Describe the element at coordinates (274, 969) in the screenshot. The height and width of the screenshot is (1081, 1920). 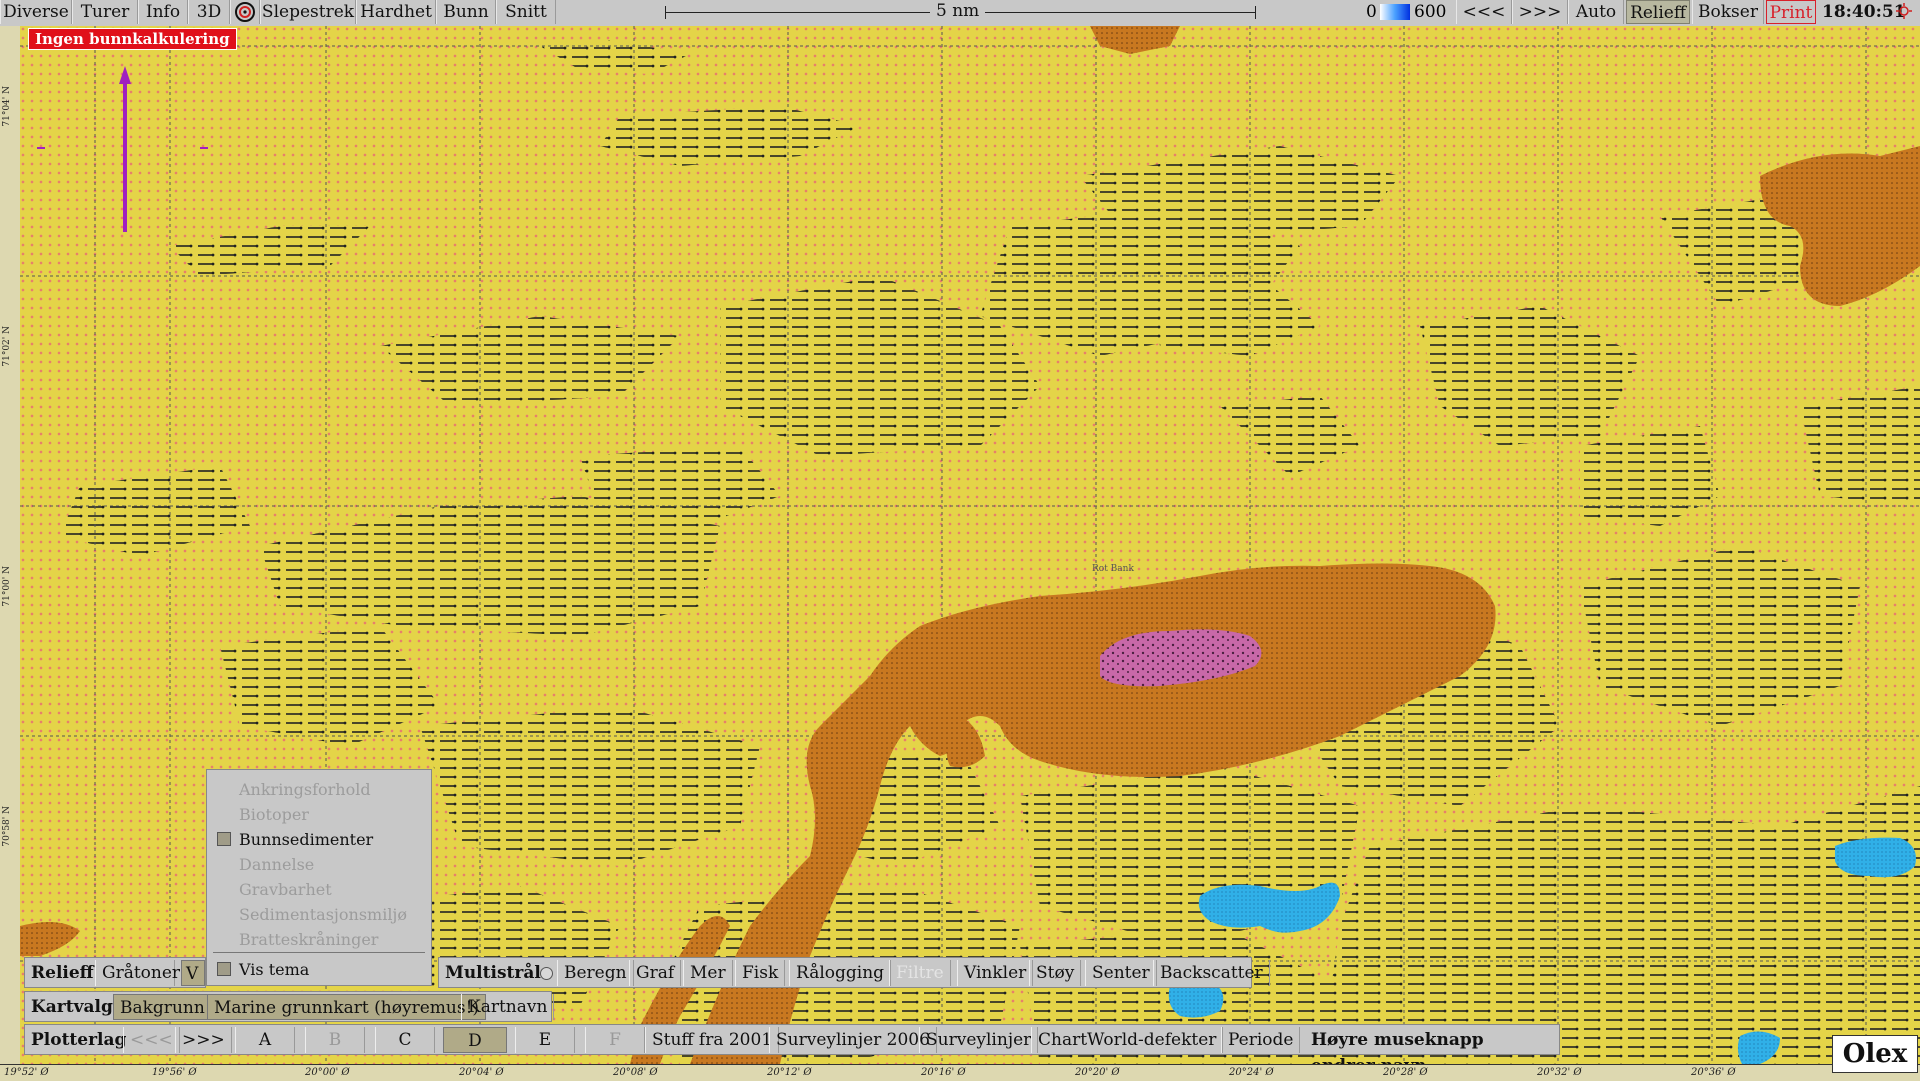
I see `vis-tema-option: Vis tema` at that location.